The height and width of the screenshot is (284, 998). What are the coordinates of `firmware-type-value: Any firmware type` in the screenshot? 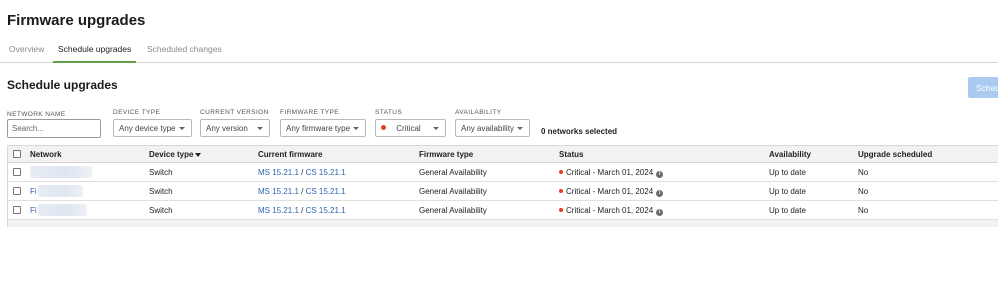 It's located at (318, 128).